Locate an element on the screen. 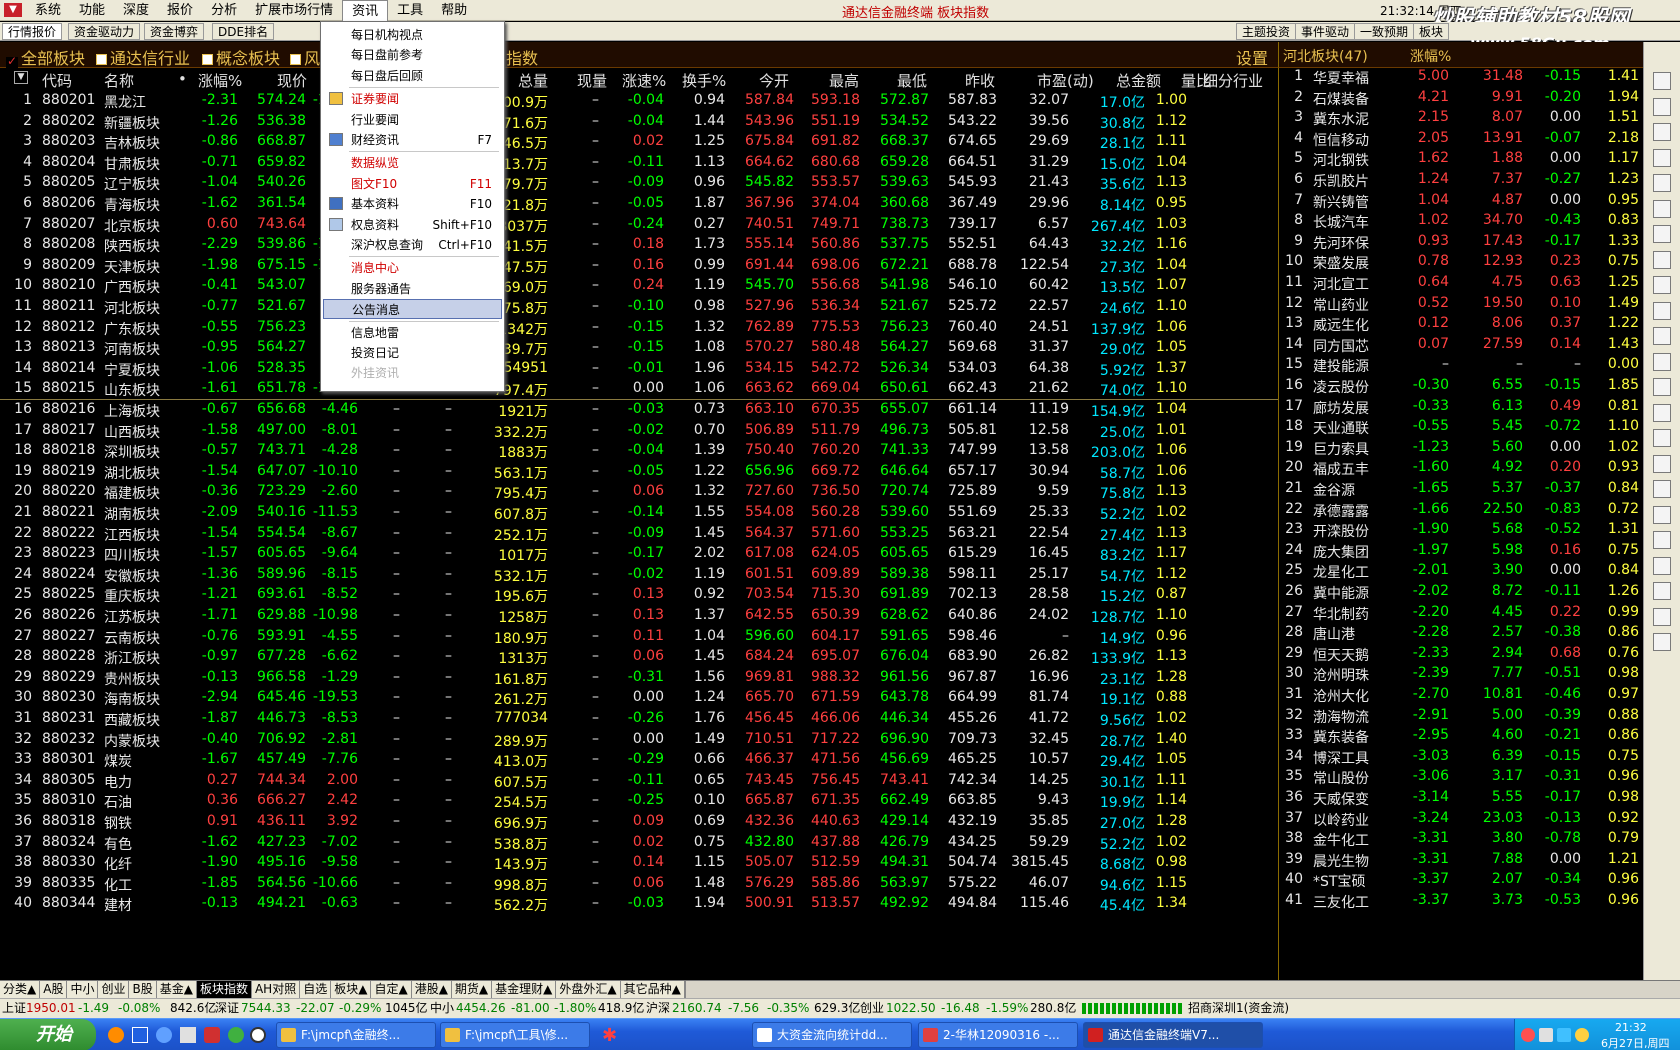 This screenshot has width=1680, height=1050. tab-sector: 板块 is located at coordinates (1431, 31).